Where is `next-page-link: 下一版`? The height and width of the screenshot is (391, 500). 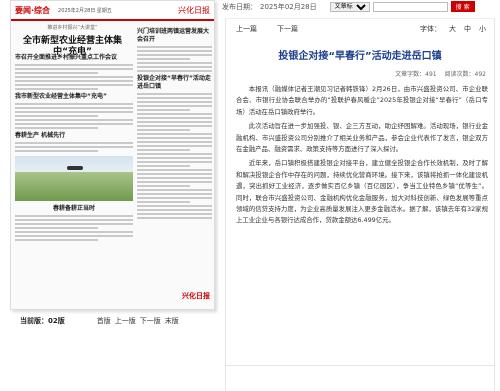
next-page-link: 下一版 is located at coordinates (150, 321).